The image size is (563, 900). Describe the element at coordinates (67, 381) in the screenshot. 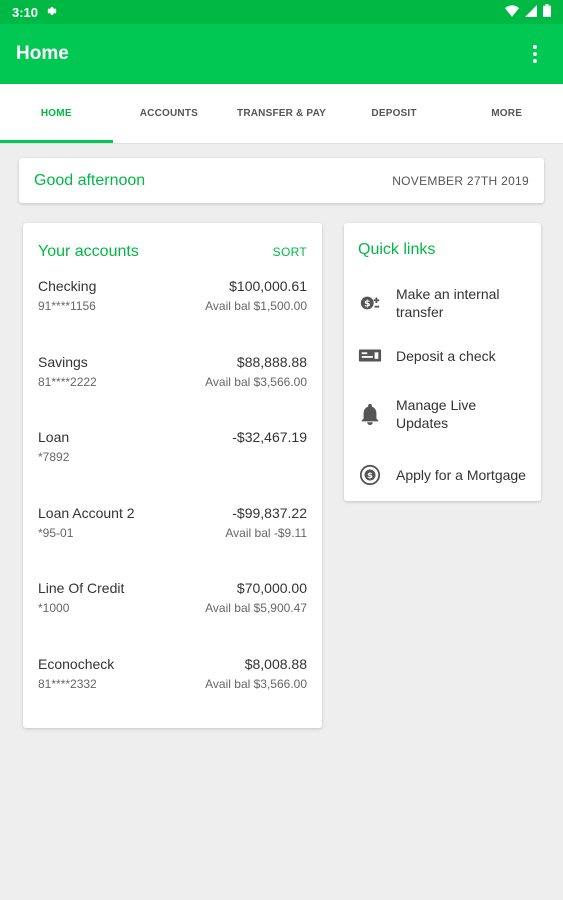

I see `account-number: 81****2222` at that location.